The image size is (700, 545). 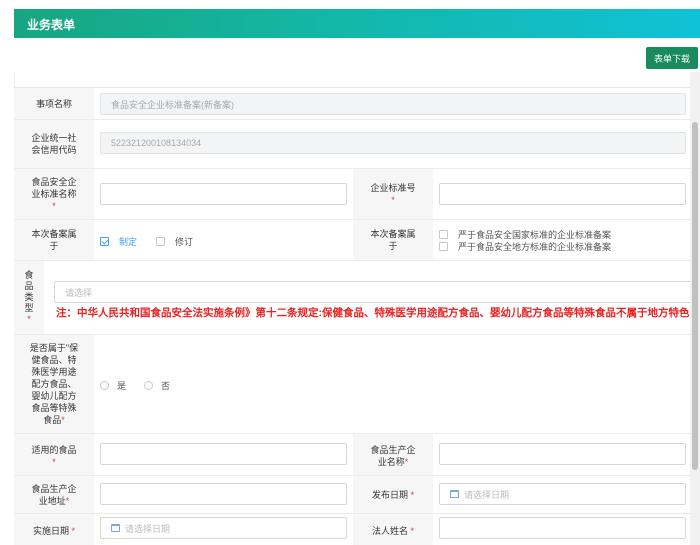 What do you see at coordinates (393, 494) in the screenshot?
I see `publish-date-label: 发布日期 *` at bounding box center [393, 494].